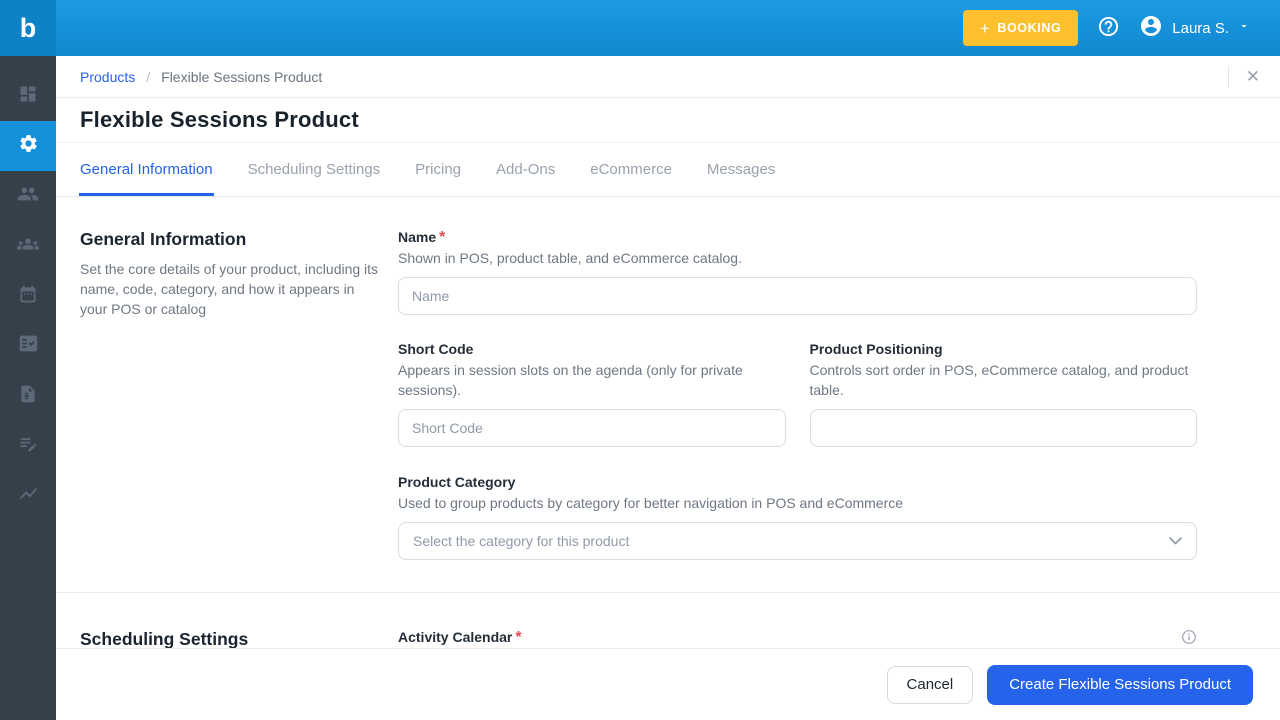 The image size is (1280, 720). Describe the element at coordinates (455, 637) in the screenshot. I see `activity-calendar-label: Activity Calendar` at that location.